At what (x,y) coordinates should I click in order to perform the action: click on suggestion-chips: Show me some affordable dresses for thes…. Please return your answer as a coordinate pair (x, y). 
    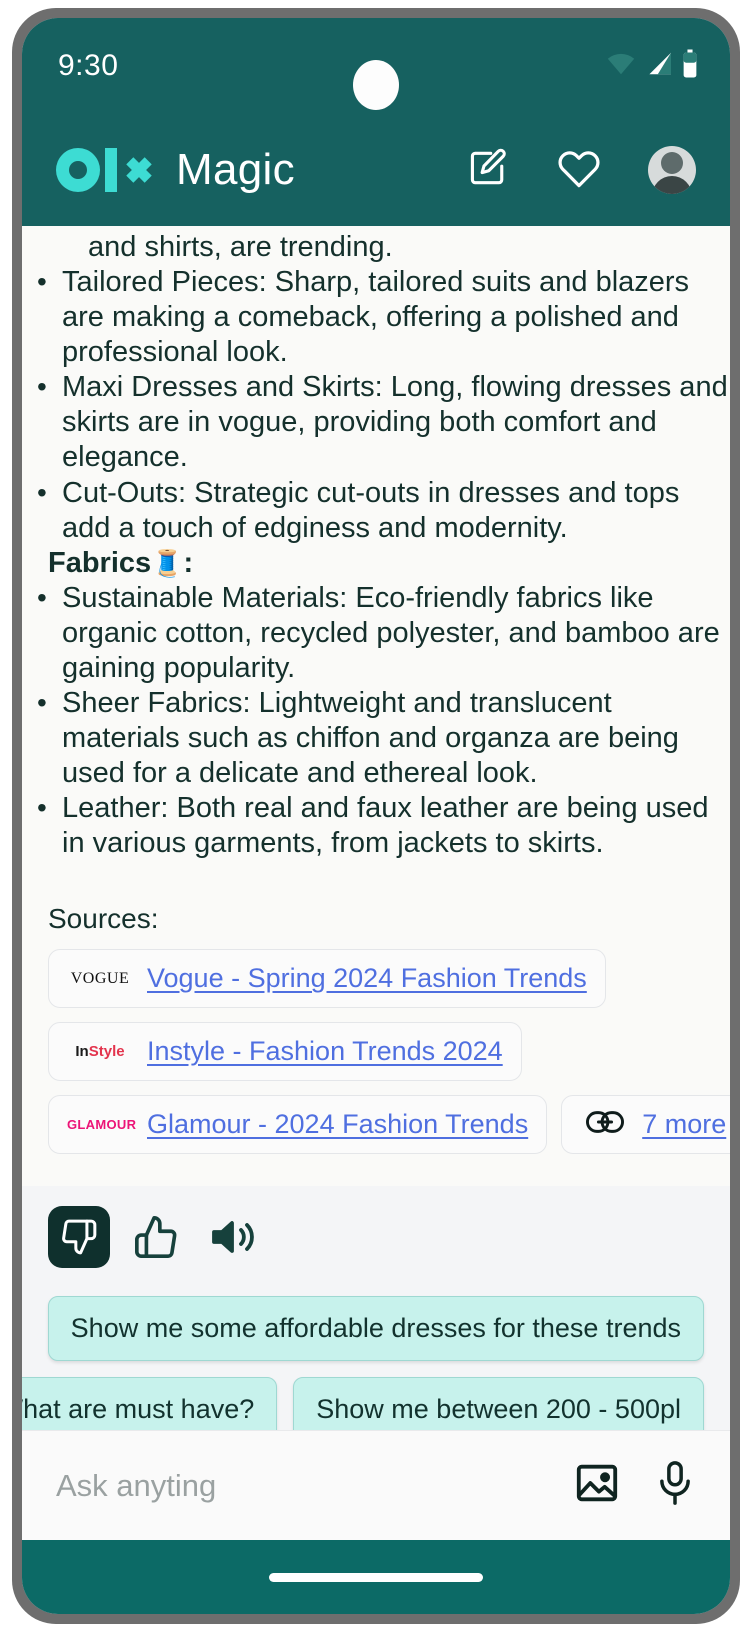
    Looking at the image, I should click on (376, 1349).